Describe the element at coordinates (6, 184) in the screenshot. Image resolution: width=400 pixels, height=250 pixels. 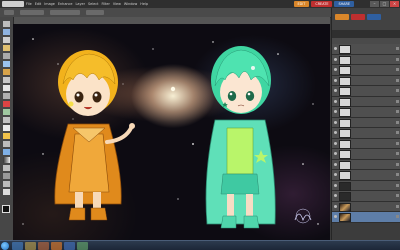
I see `sponge-tool-icon` at that location.